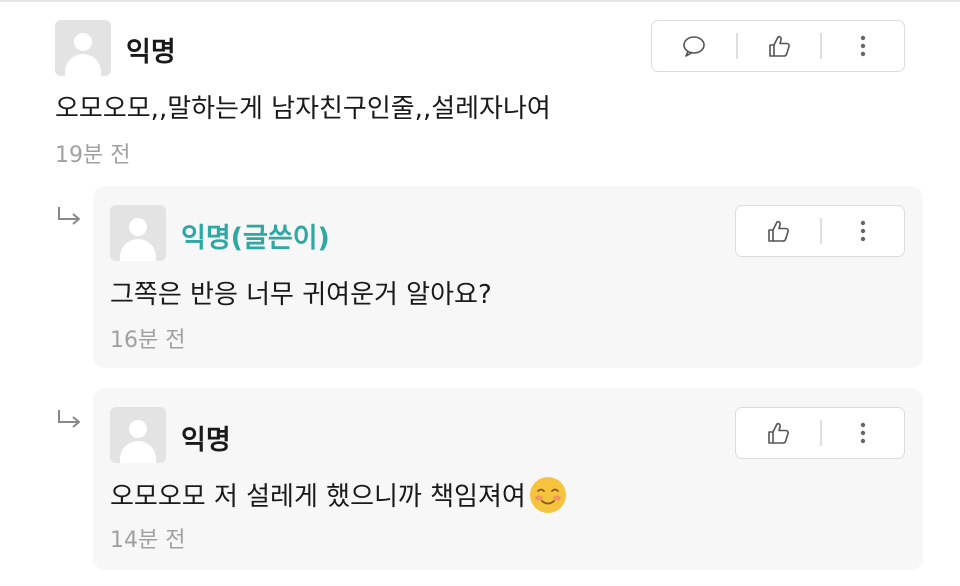 Image resolution: width=960 pixels, height=586 pixels. Describe the element at coordinates (93, 155) in the screenshot. I see `comment-timestamp: 19분 전` at that location.